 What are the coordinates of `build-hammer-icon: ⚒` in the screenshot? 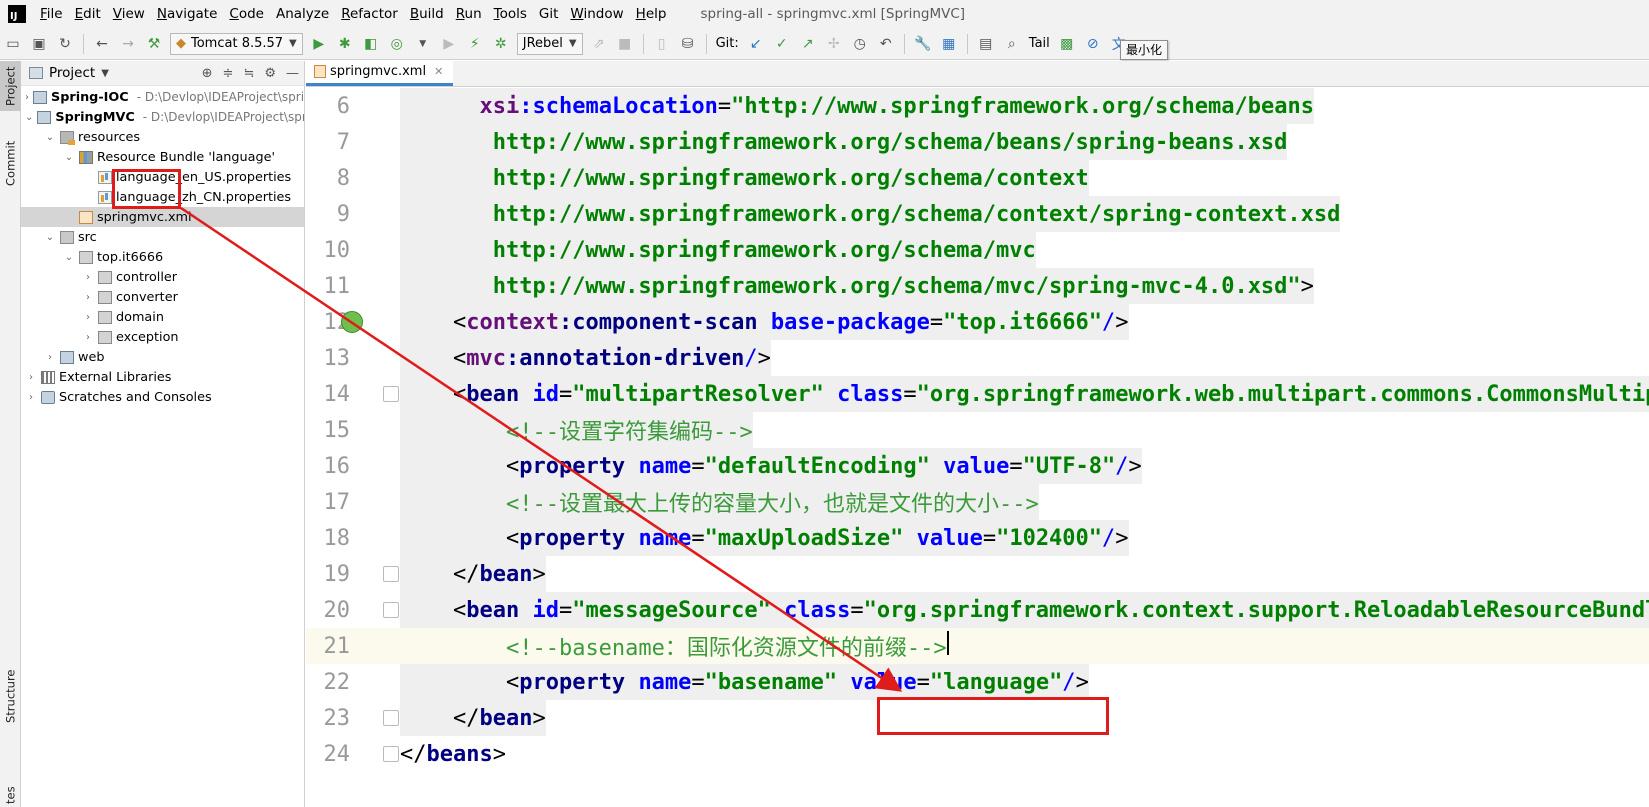 It's located at (154, 44).